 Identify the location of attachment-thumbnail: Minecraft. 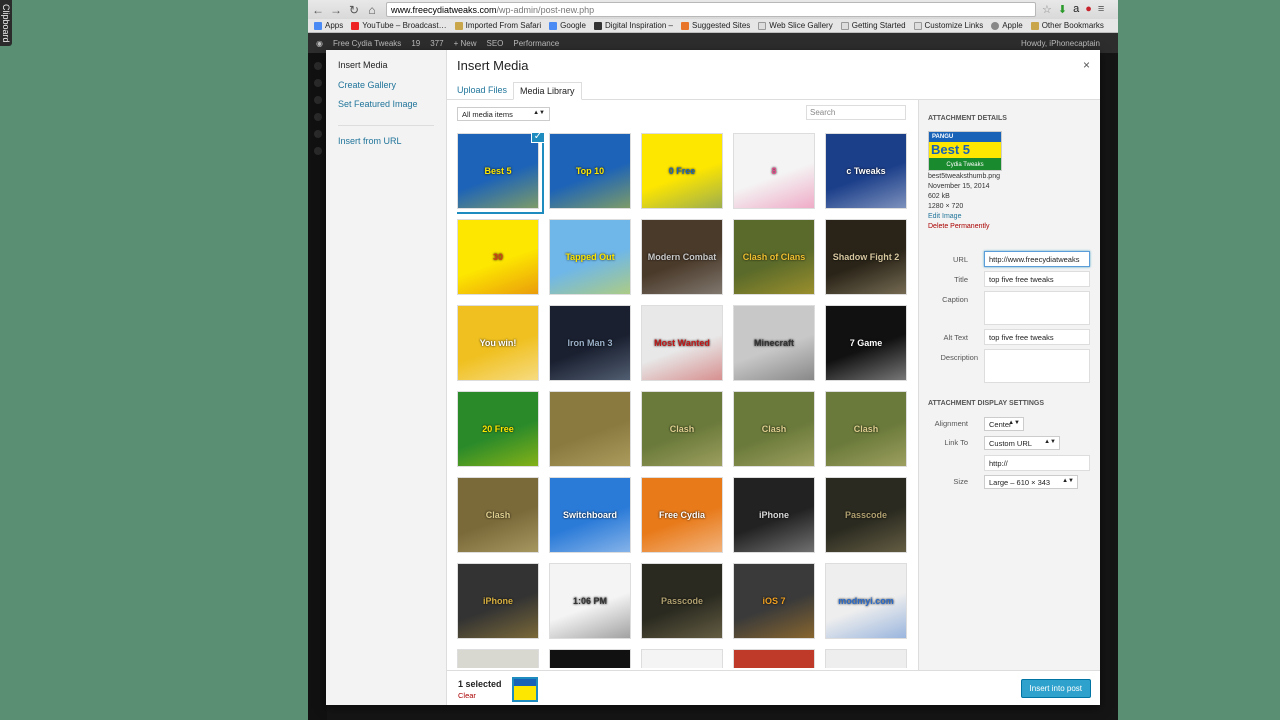
(774, 343).